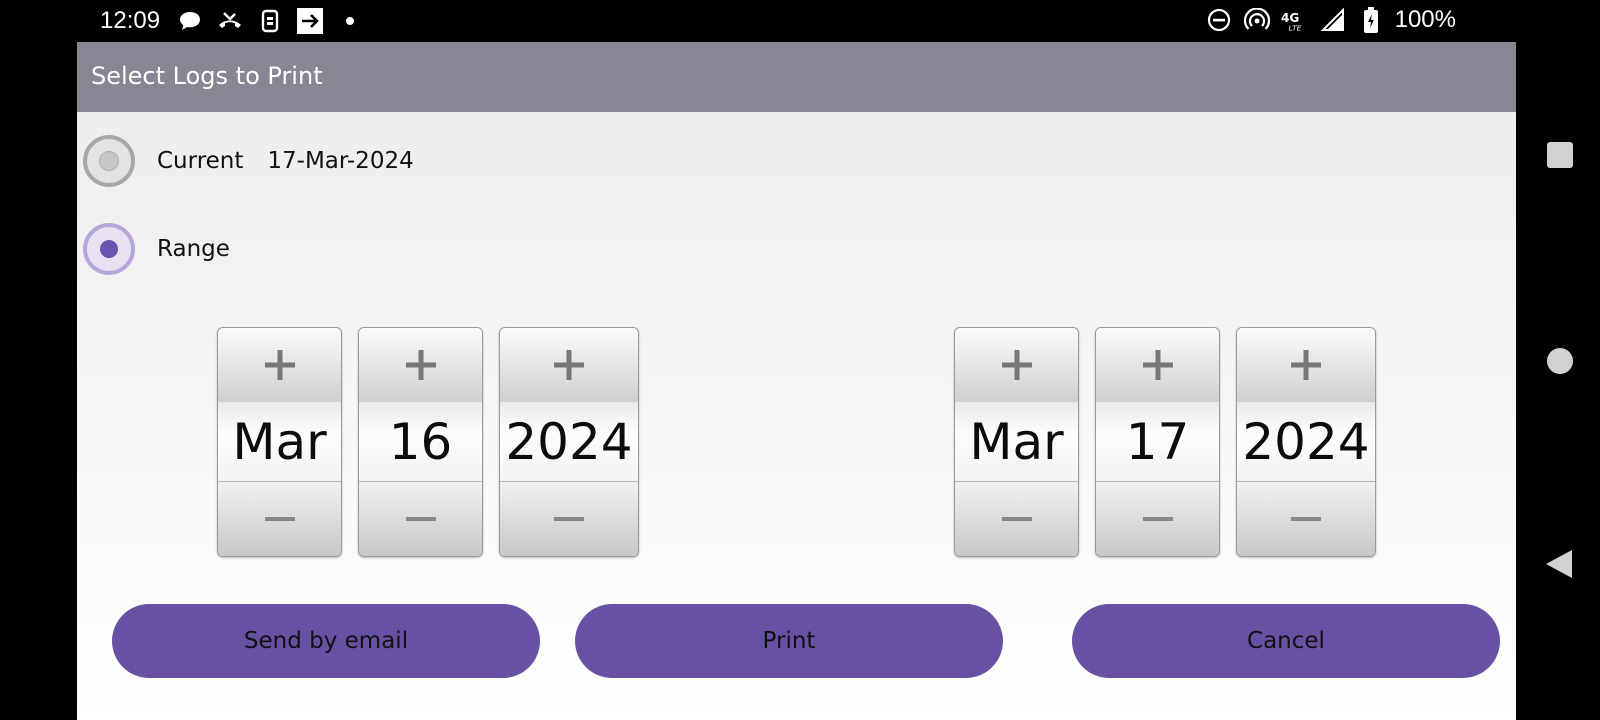 Image resolution: width=1600 pixels, height=720 pixels. What do you see at coordinates (1294, 27) in the screenshot?
I see `svg-text: LTE` at bounding box center [1294, 27].